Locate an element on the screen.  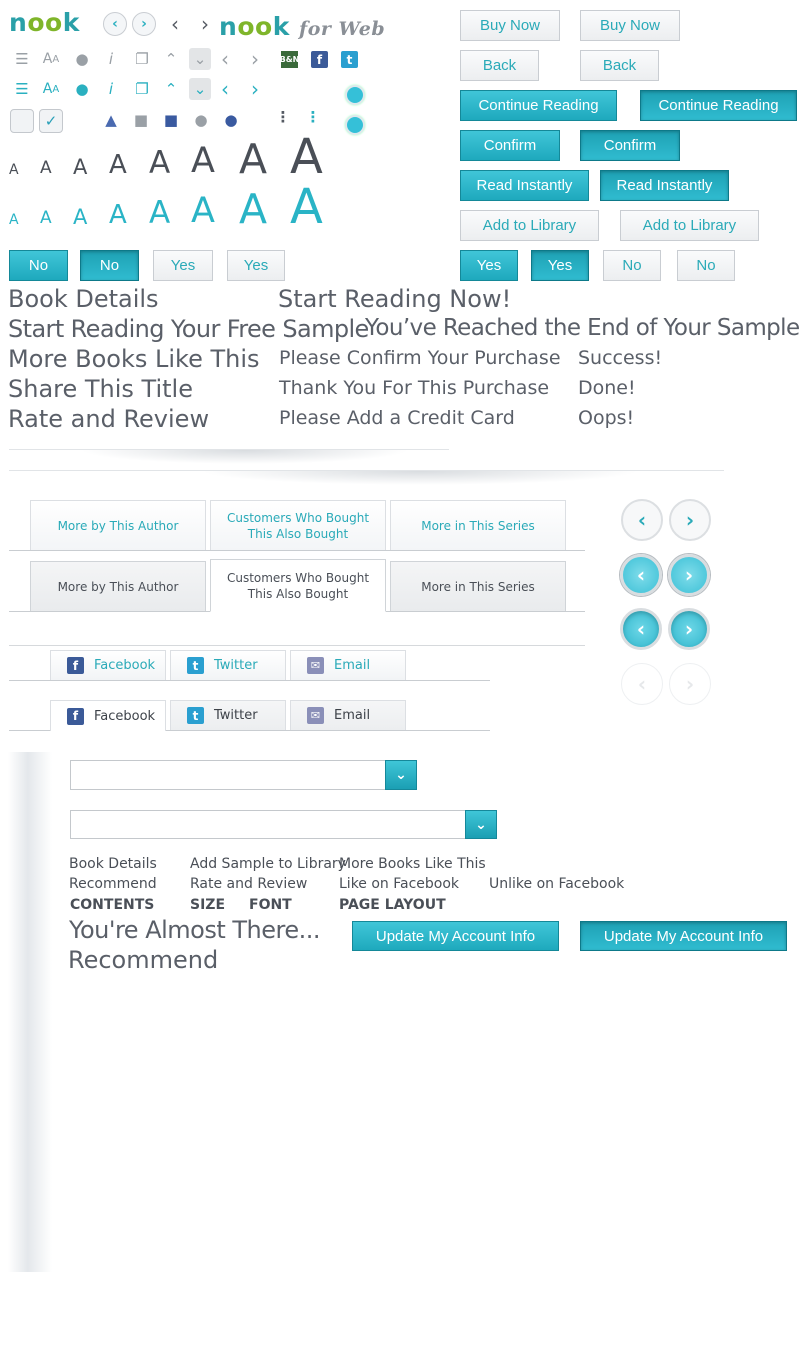
speech-bubbles-blue-icon: ■ is located at coordinates (171, 120).